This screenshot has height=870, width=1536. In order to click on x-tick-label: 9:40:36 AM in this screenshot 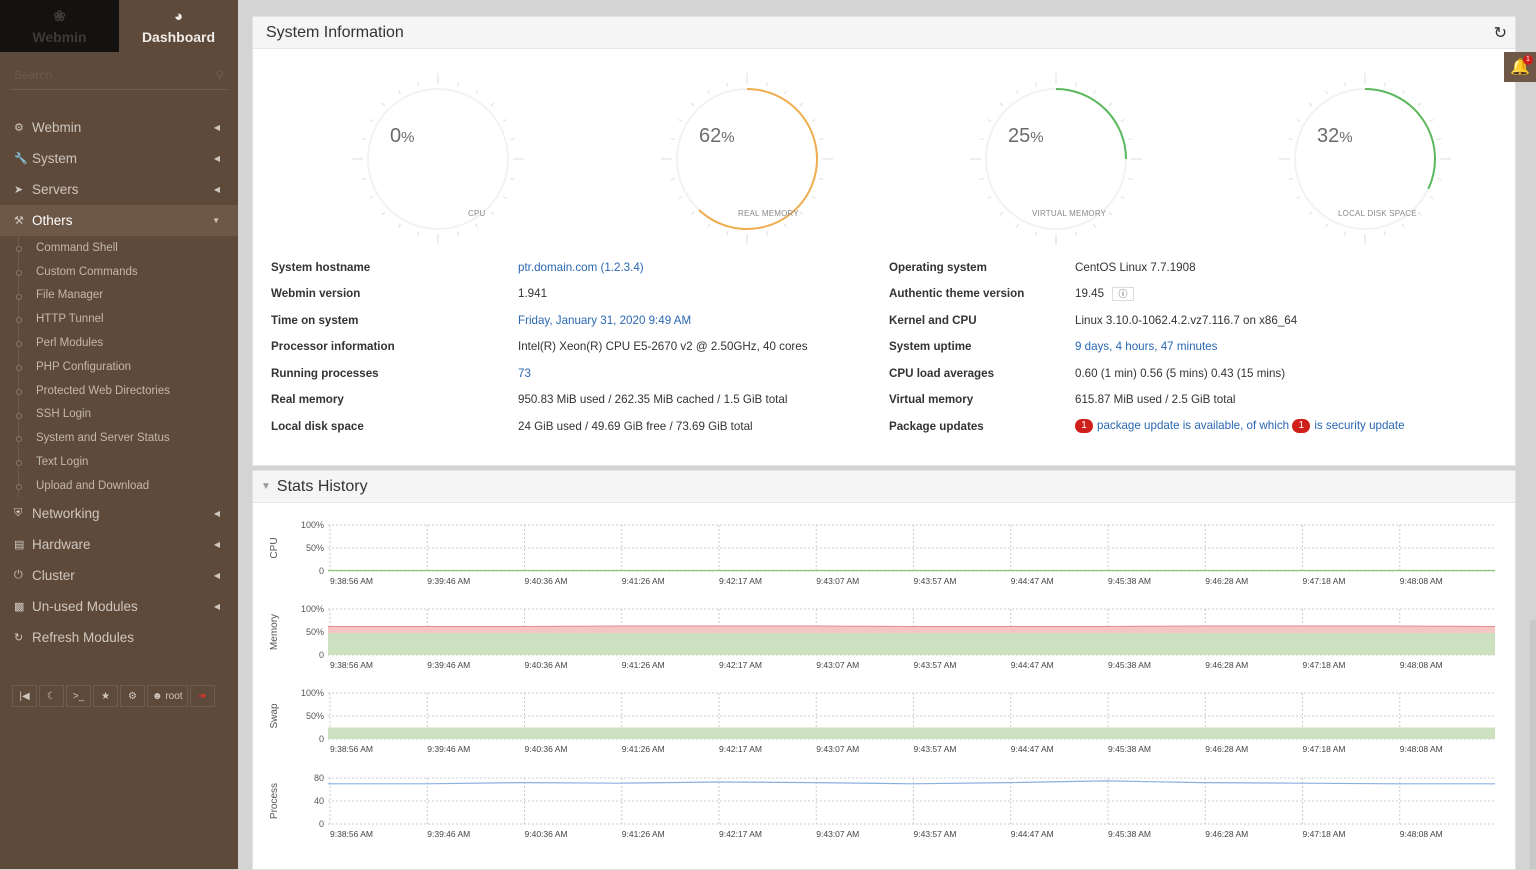, I will do `click(546, 749)`.